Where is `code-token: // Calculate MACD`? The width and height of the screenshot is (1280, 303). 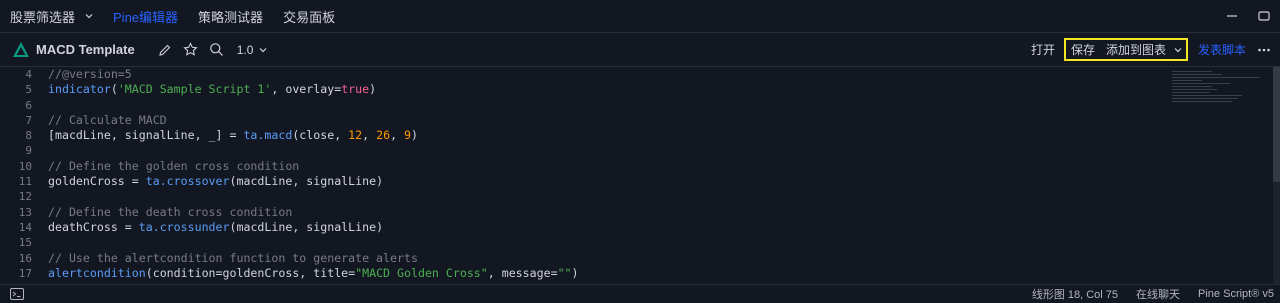 code-token: // Calculate MACD is located at coordinates (107, 119).